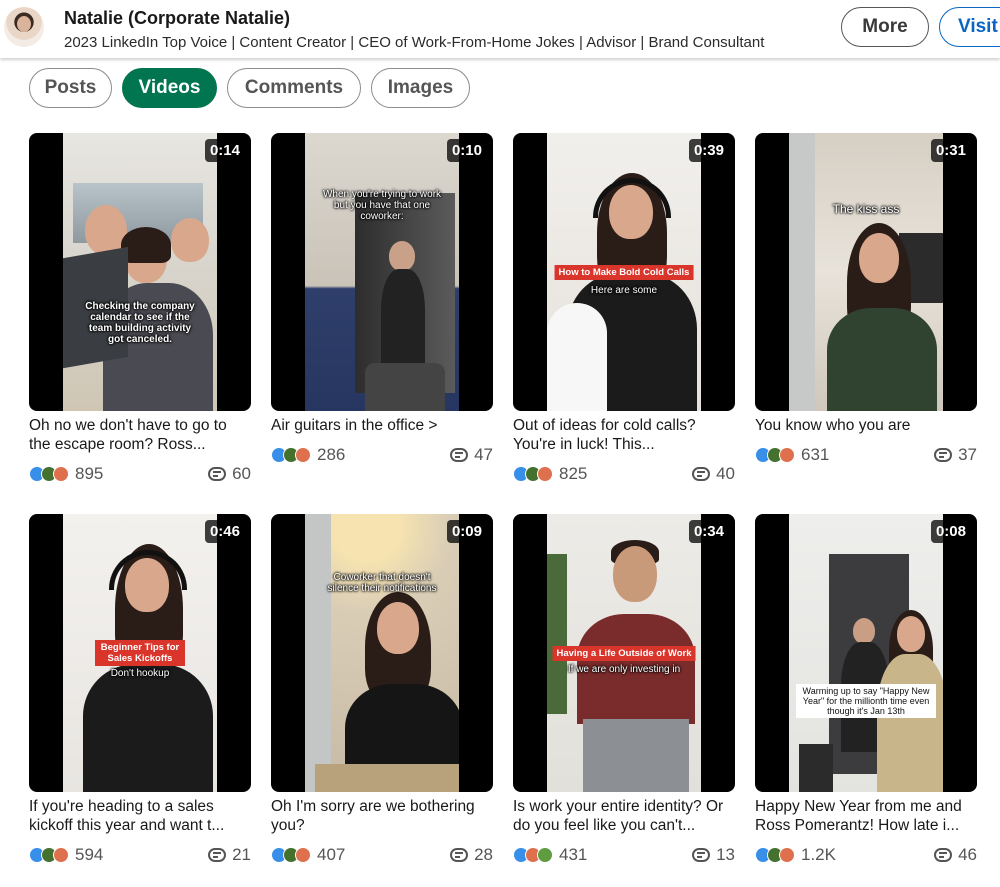 The image size is (1000, 887). What do you see at coordinates (866, 856) in the screenshot?
I see `video-stats: 1.2K 46` at bounding box center [866, 856].